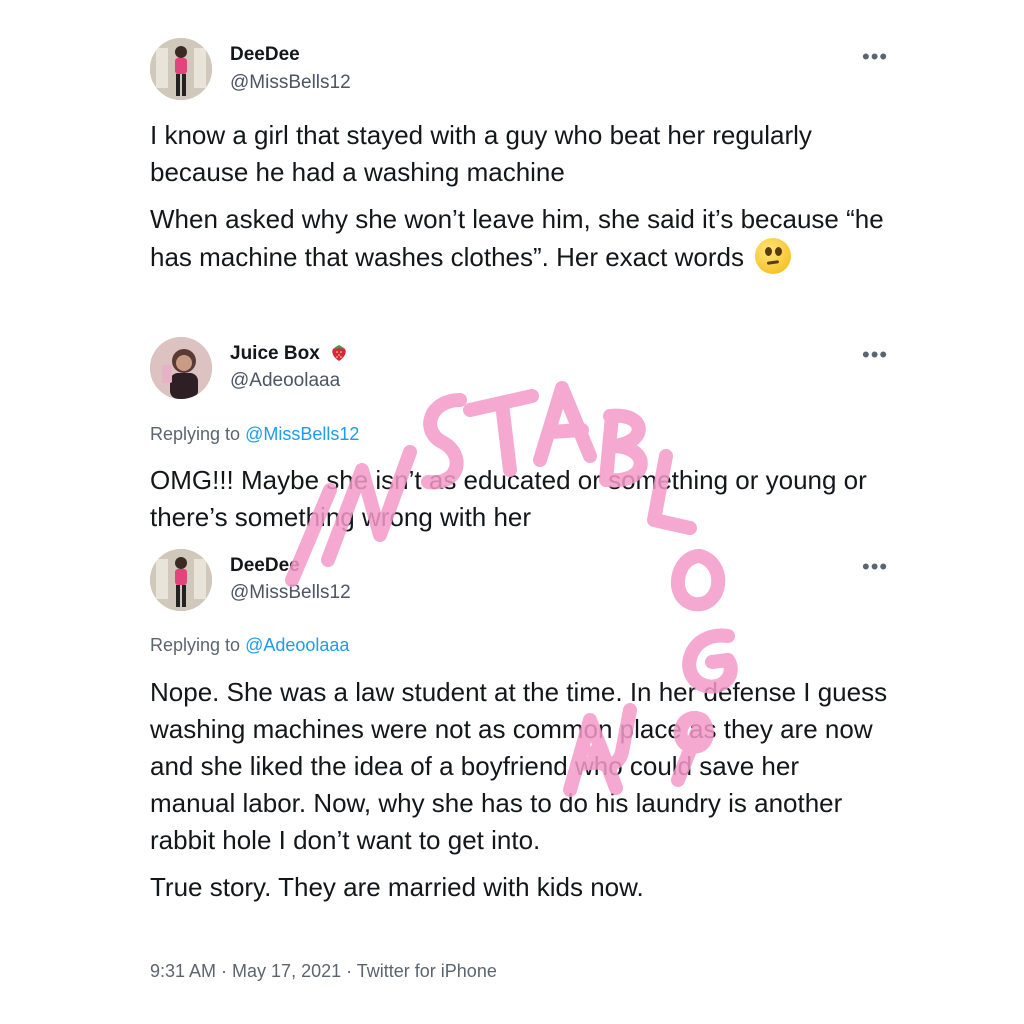  I want to click on replying-to-line: Replying to @Adeoolaaa, so click(249, 645).